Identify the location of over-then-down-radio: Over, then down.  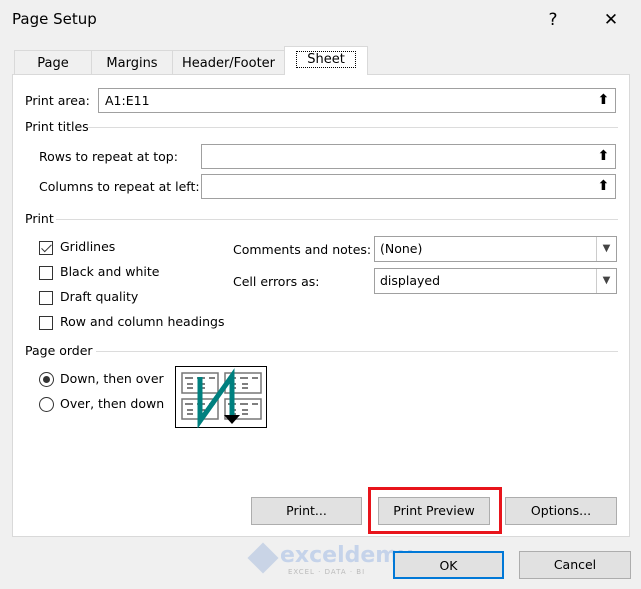
(101, 404).